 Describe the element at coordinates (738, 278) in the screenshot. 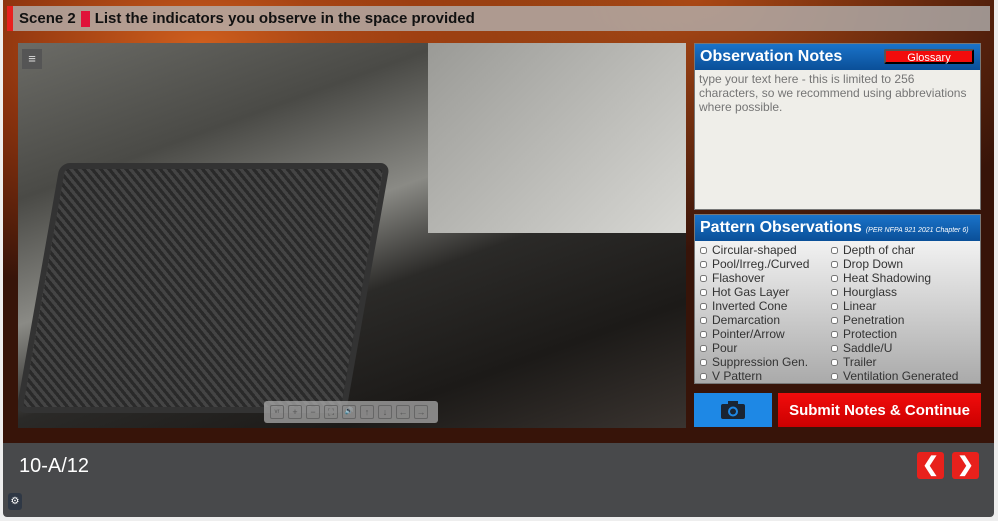

I see `pattern-option-label: Flashover` at that location.